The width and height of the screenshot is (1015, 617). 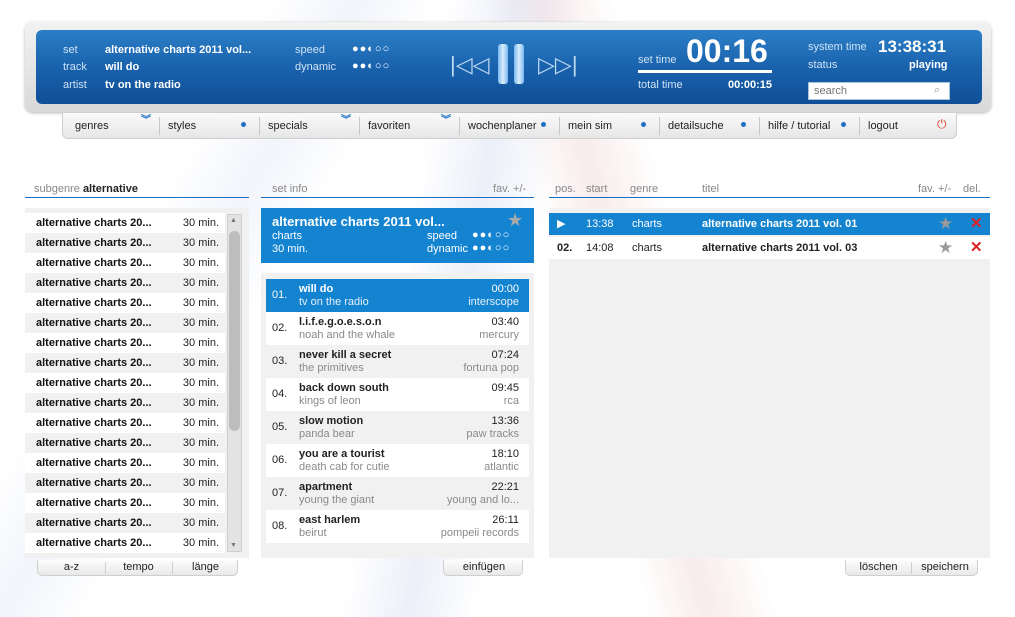 I want to click on track-artist: panda bear, so click(x=327, y=434).